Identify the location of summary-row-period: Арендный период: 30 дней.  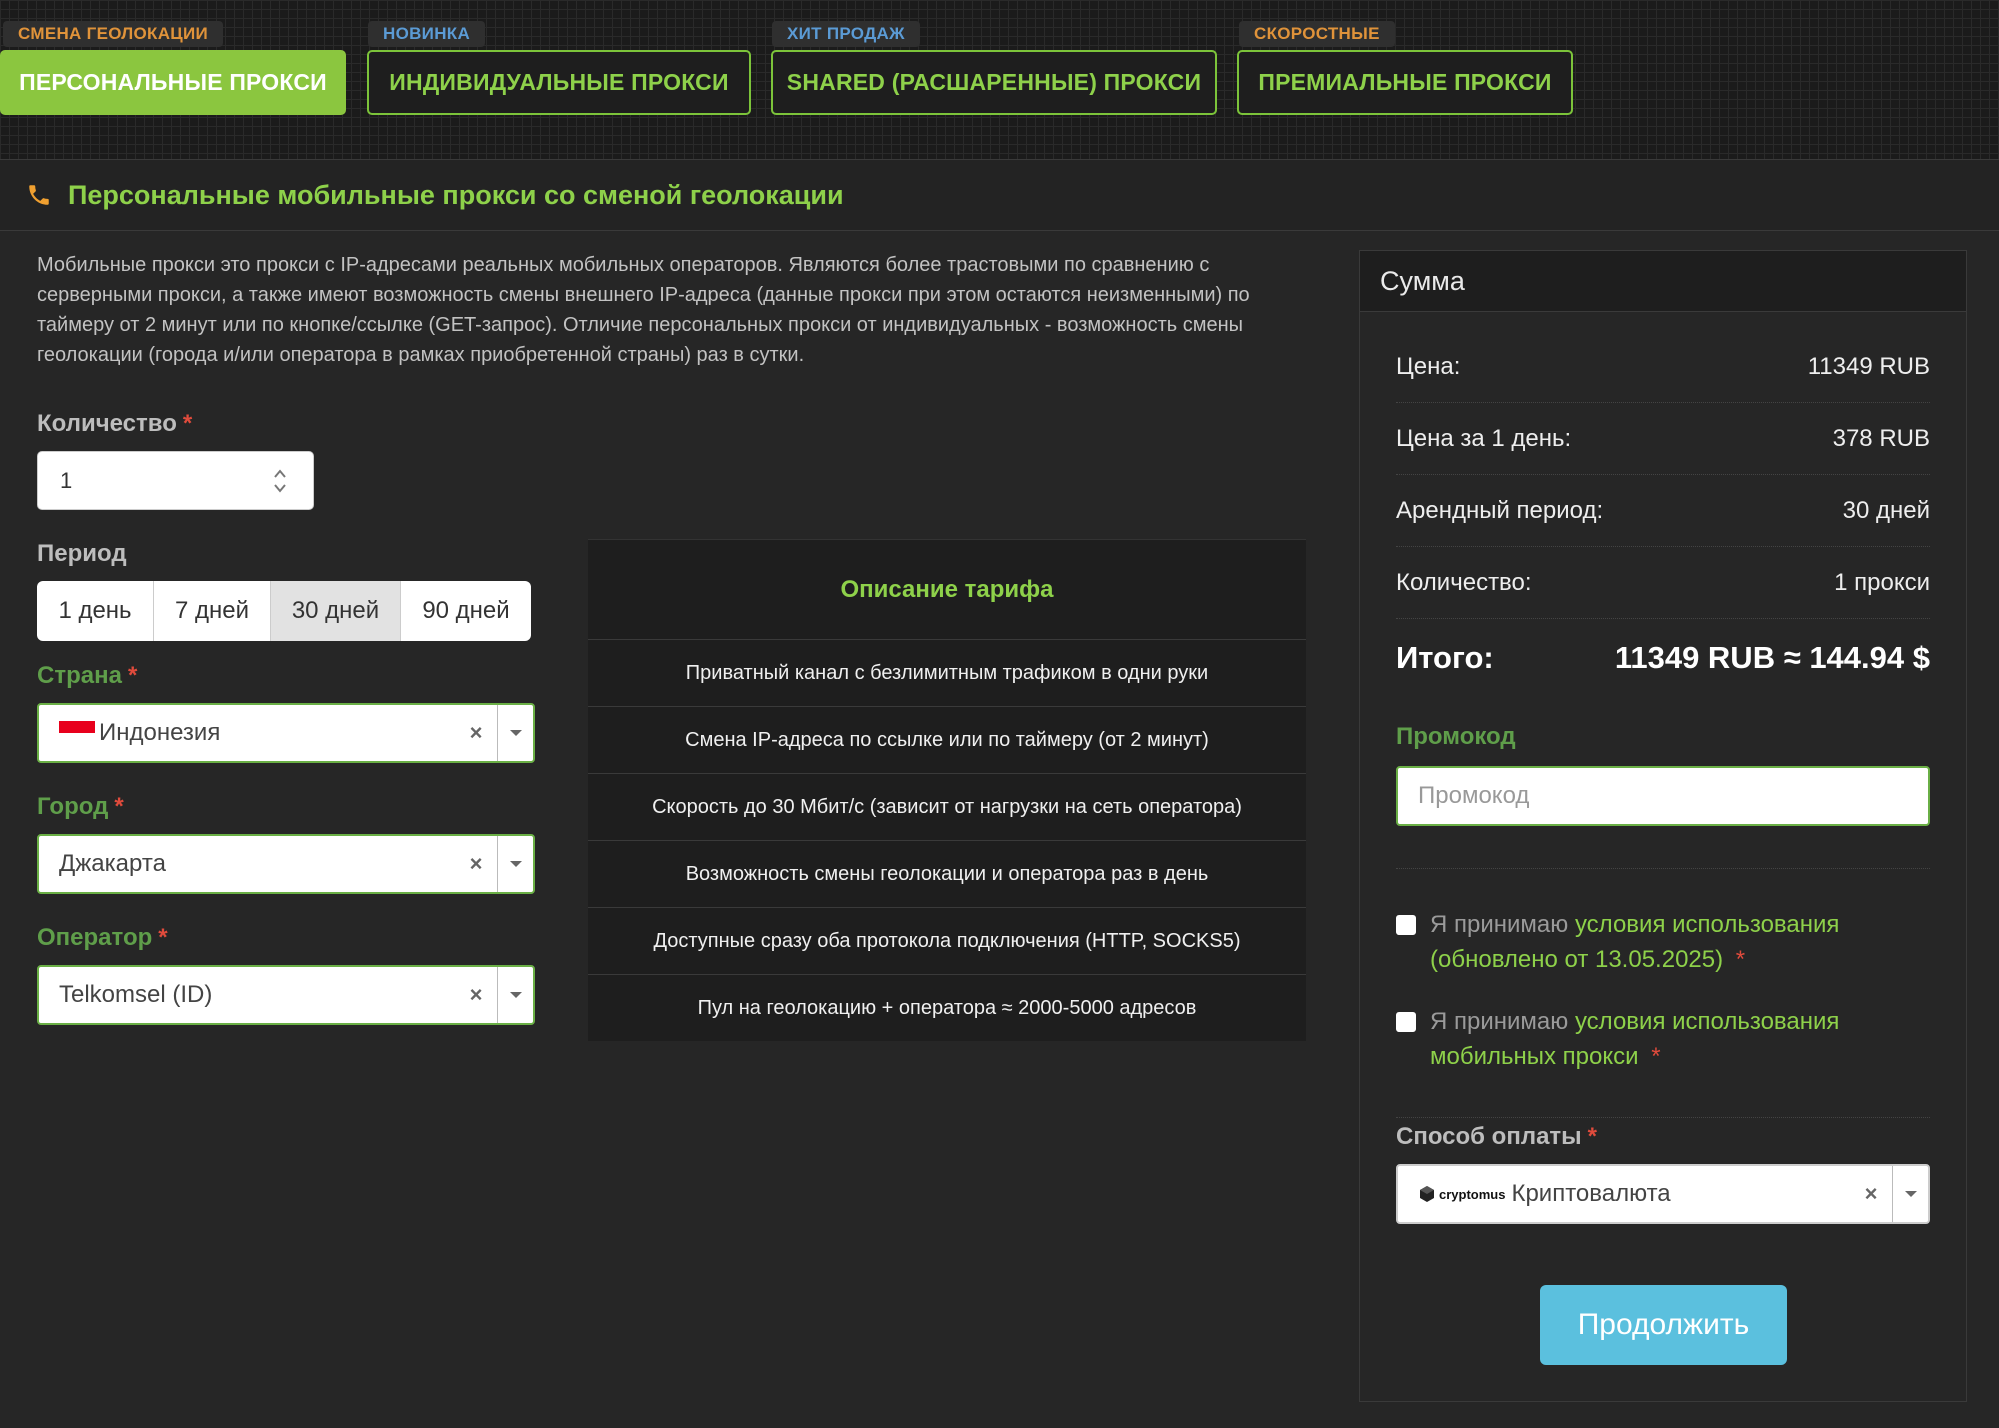
(1663, 511).